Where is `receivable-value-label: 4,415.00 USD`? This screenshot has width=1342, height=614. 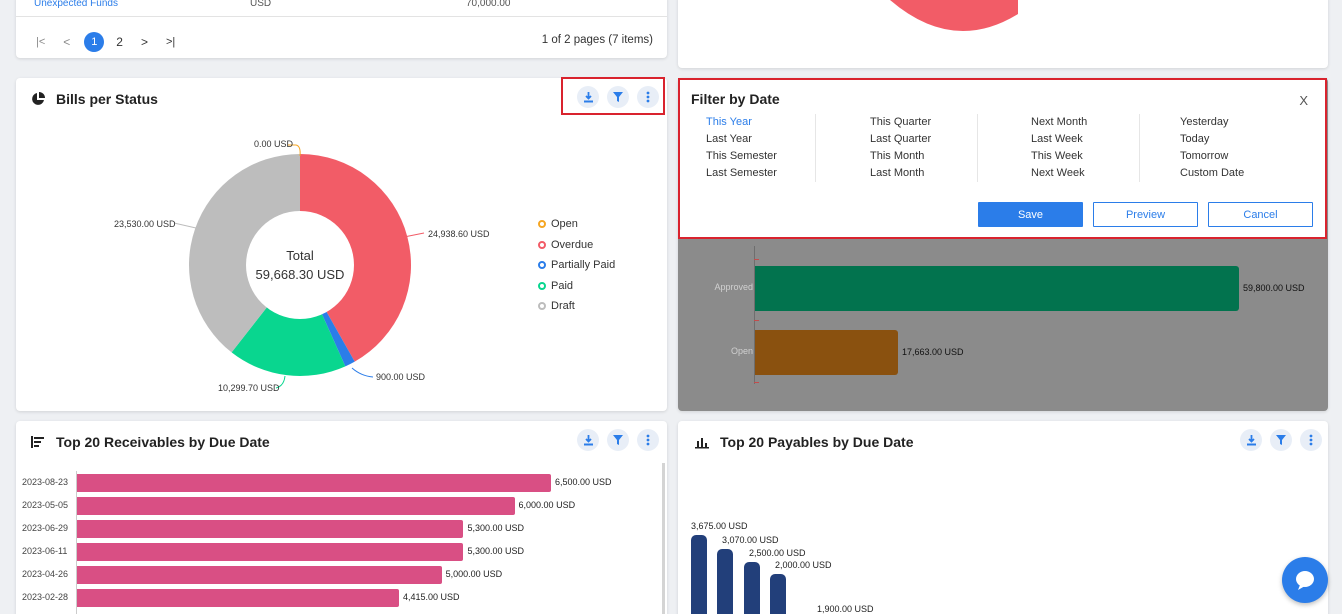 receivable-value-label: 4,415.00 USD is located at coordinates (431, 597).